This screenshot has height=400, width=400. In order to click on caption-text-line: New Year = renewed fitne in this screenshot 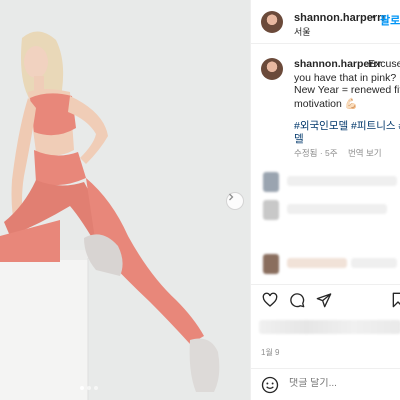, I will do `click(347, 90)`.